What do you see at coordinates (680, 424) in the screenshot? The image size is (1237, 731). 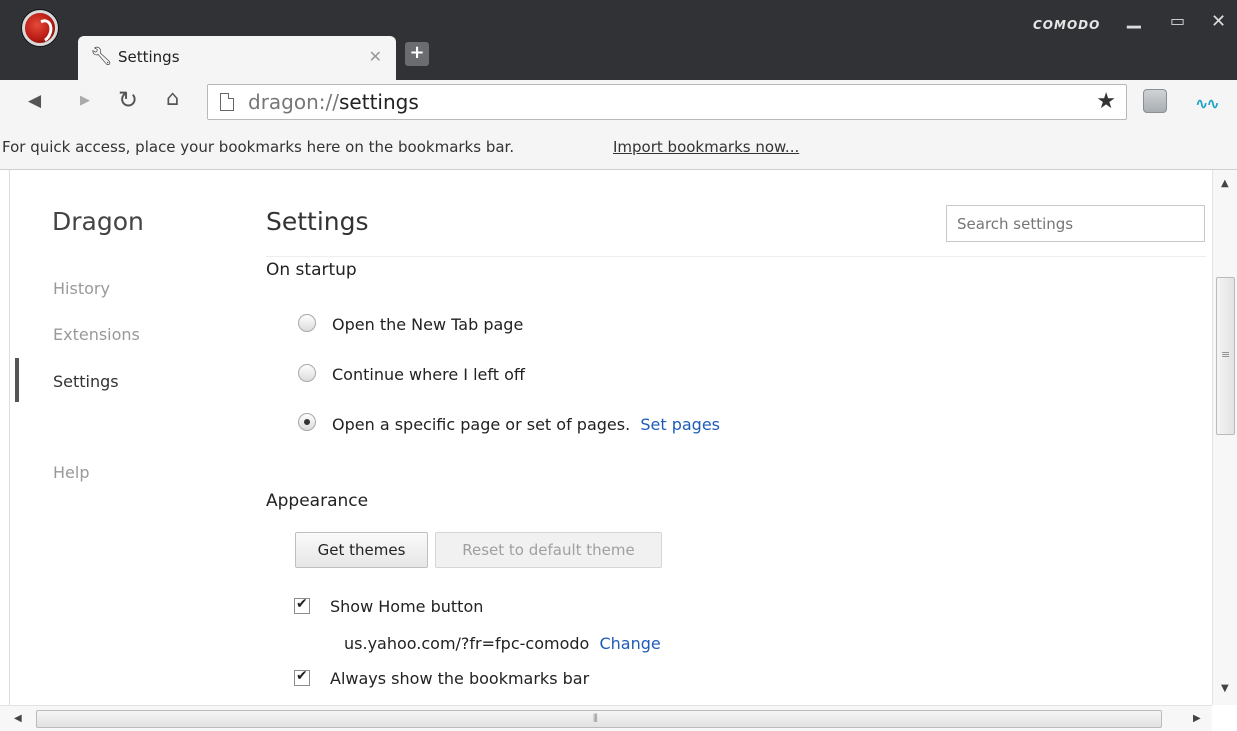 I see `set-pages-link: Set pages` at bounding box center [680, 424].